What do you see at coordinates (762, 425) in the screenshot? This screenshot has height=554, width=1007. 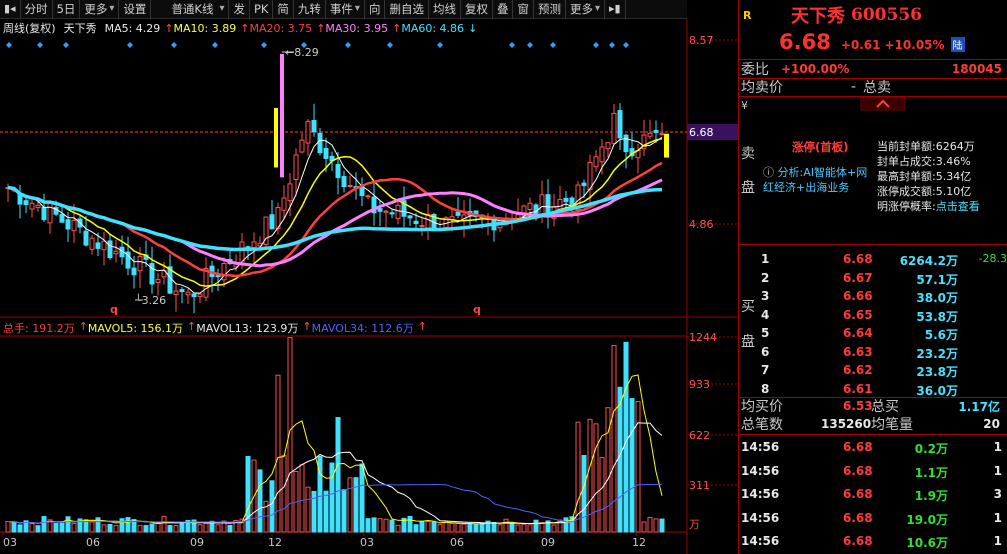 I see `total-trades-label: 总笔数` at bounding box center [762, 425].